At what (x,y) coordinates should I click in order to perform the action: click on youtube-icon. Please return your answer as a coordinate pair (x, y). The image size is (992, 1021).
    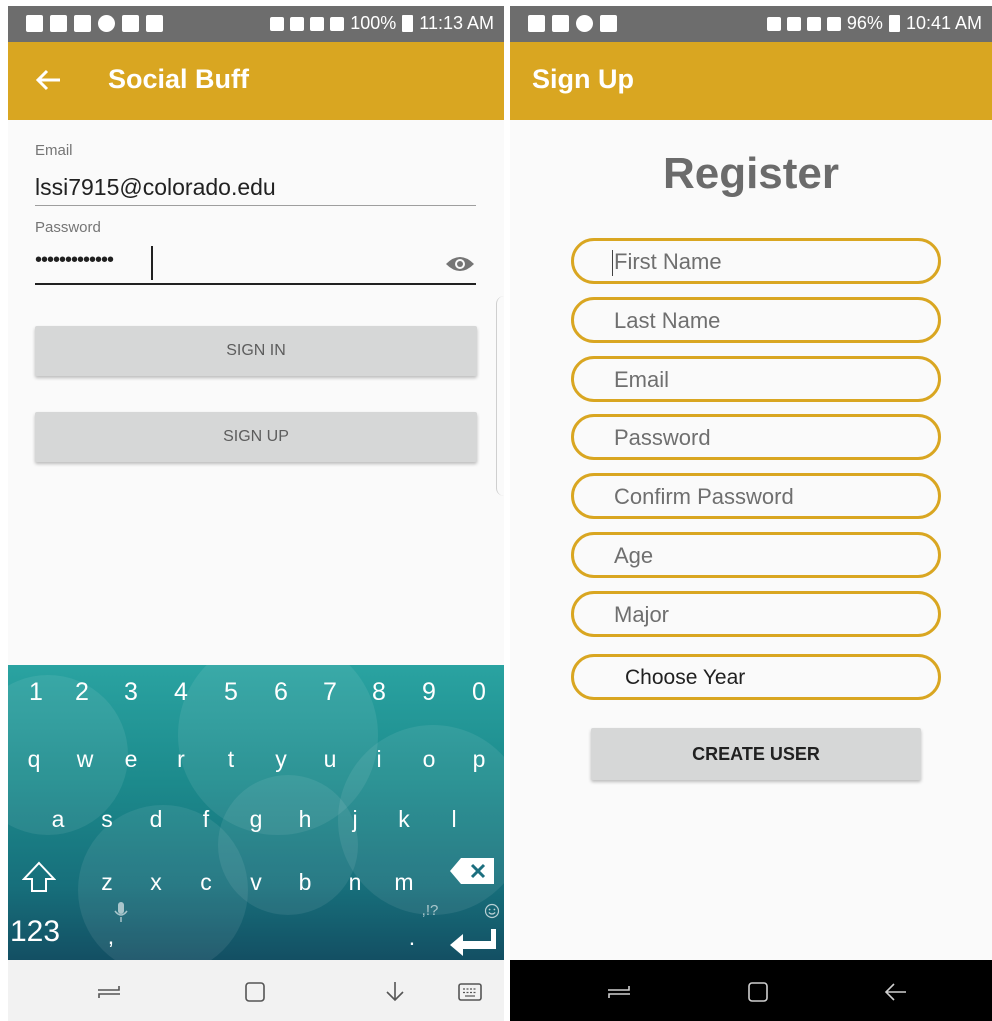
    Looking at the image, I should click on (154, 23).